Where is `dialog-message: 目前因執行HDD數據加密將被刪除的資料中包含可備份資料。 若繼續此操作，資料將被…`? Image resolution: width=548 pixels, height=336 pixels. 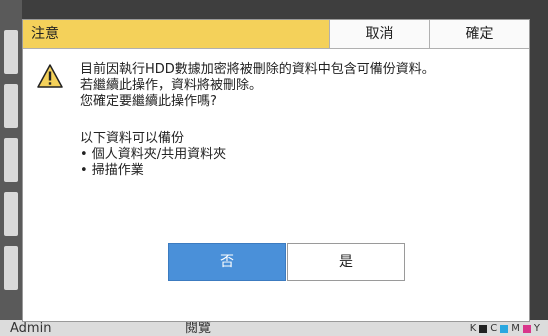 dialog-message: 目前因執行HDD數據加密將被刪除的資料中包含可備份資料。 若繼續此操作，資料將被… is located at coordinates (257, 86).